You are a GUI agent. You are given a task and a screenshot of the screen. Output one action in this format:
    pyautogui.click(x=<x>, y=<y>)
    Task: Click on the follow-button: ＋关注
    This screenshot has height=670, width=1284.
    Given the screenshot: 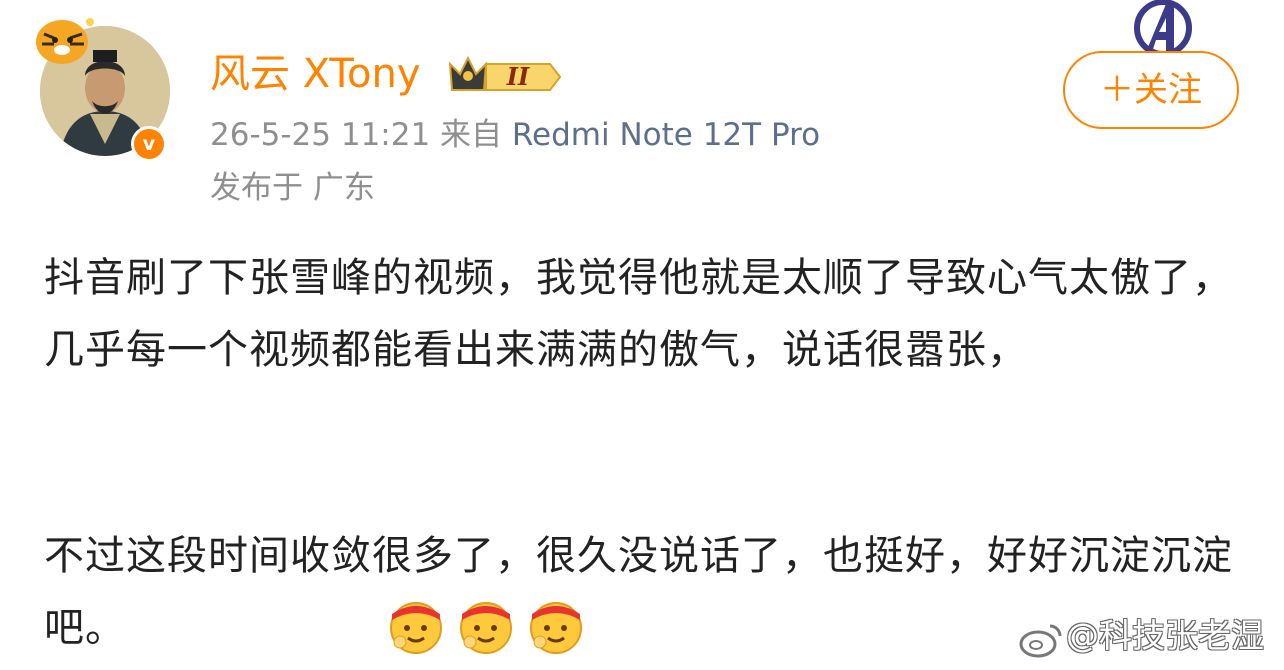 What is the action you would take?
    pyautogui.click(x=1151, y=90)
    